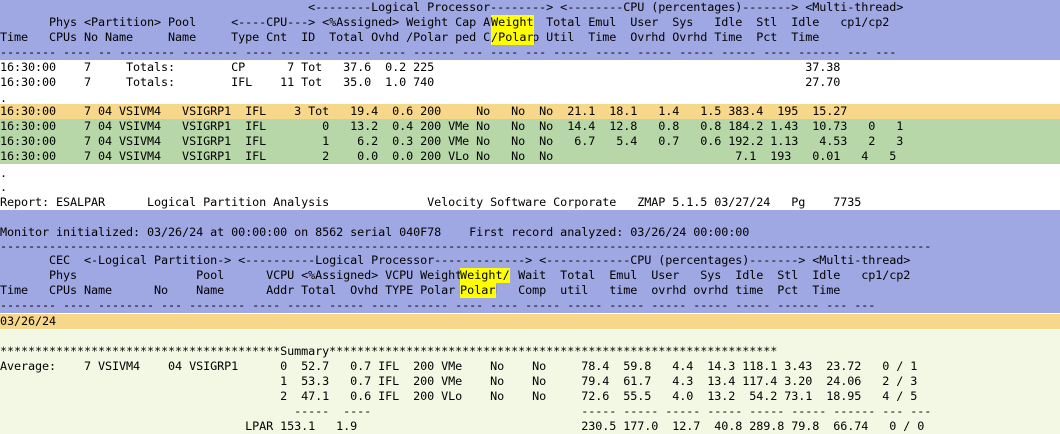  What do you see at coordinates (478, 290) in the screenshot?
I see `polar2-highlight: Polar` at bounding box center [478, 290].